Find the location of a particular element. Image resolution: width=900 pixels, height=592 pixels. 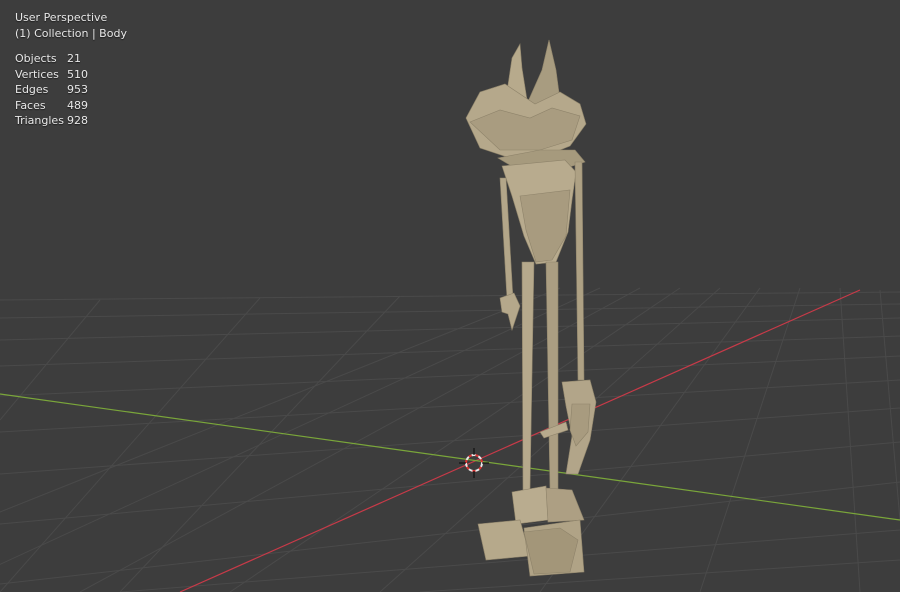

stat-objects: Objects 21 is located at coordinates (71, 59).